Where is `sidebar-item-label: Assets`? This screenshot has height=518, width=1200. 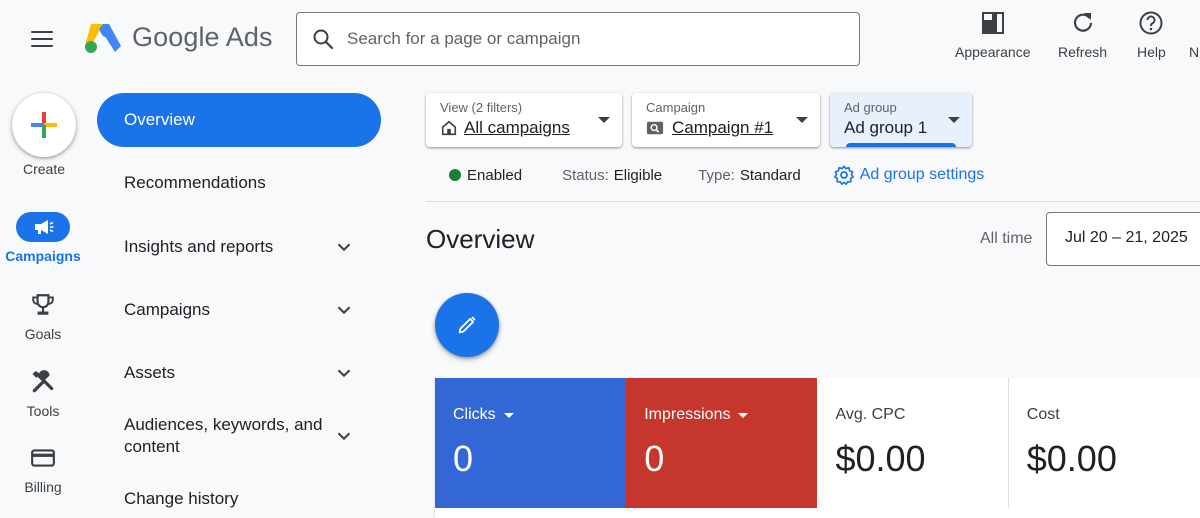
sidebar-item-label: Assets is located at coordinates (150, 372).